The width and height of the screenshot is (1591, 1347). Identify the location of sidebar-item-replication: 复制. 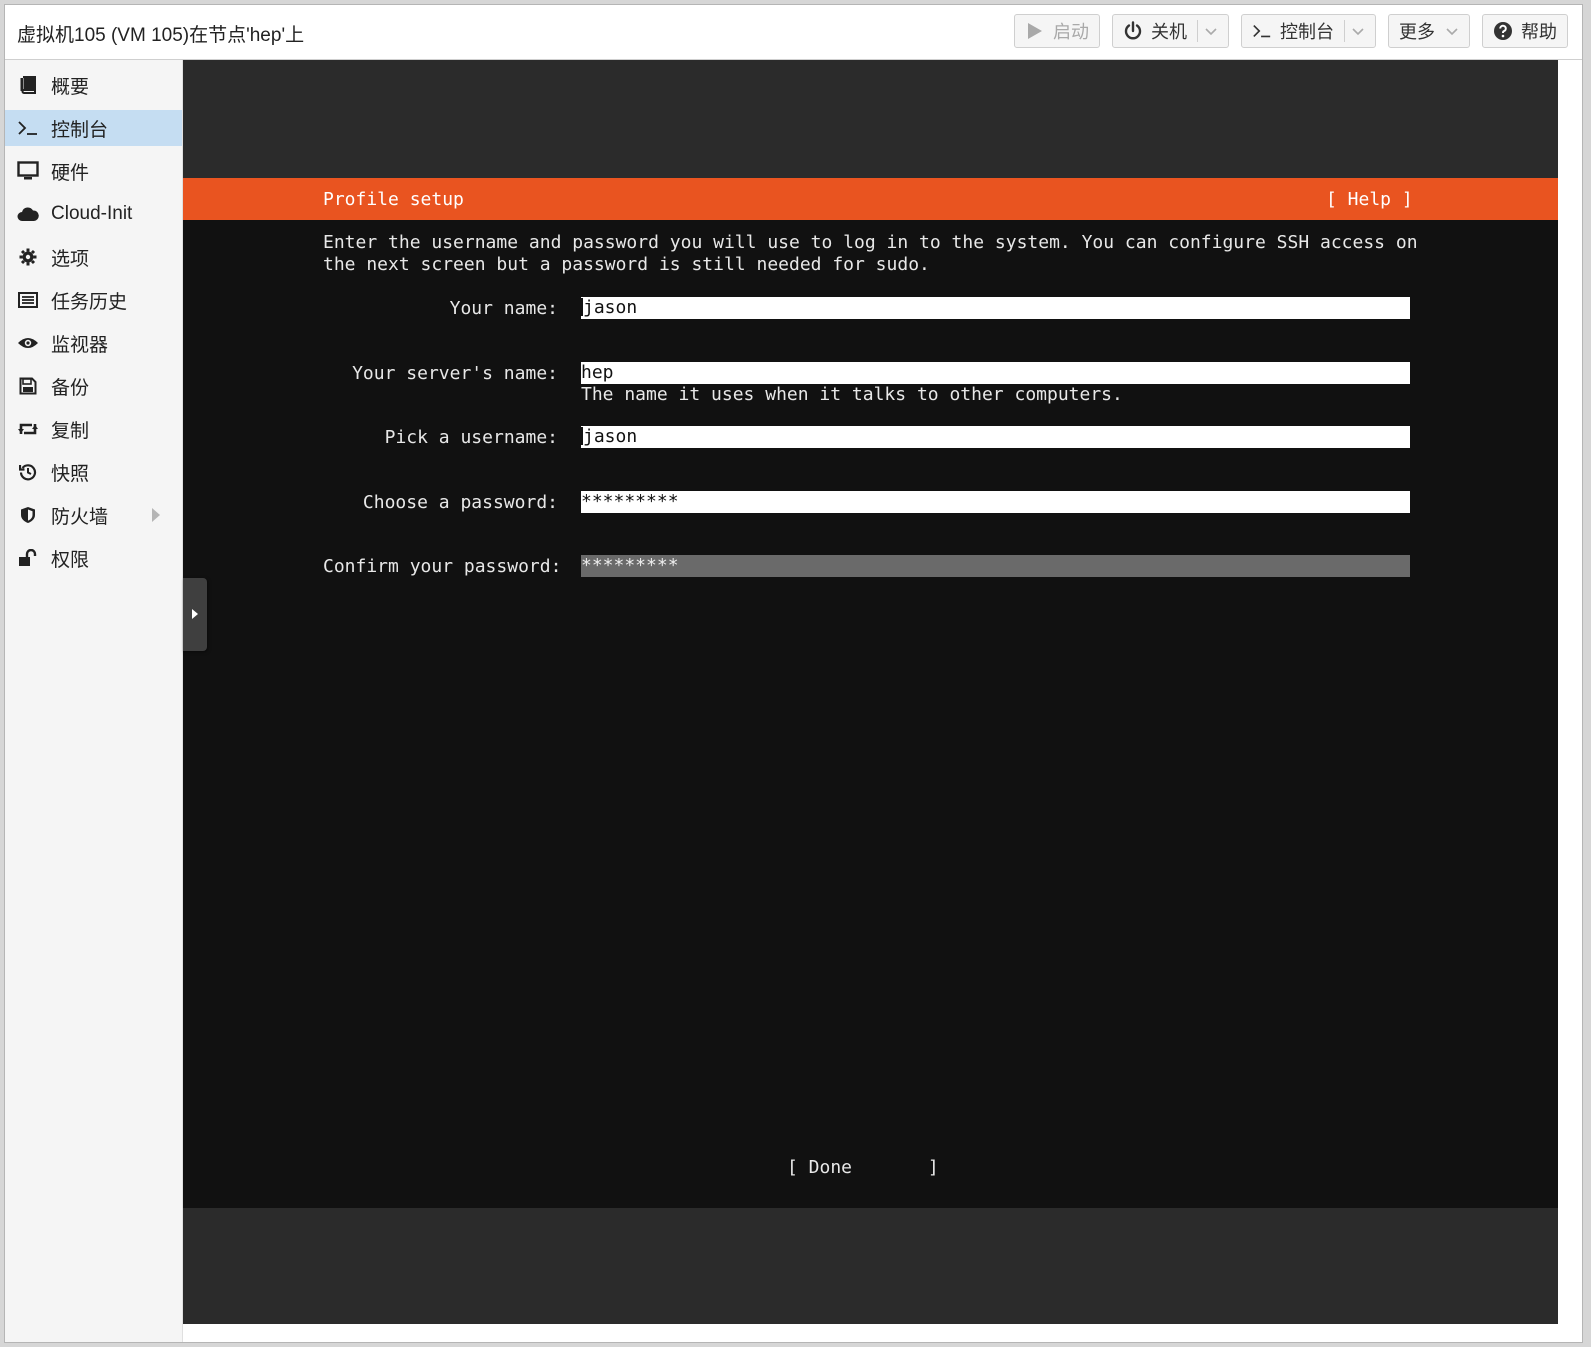
(93, 429).